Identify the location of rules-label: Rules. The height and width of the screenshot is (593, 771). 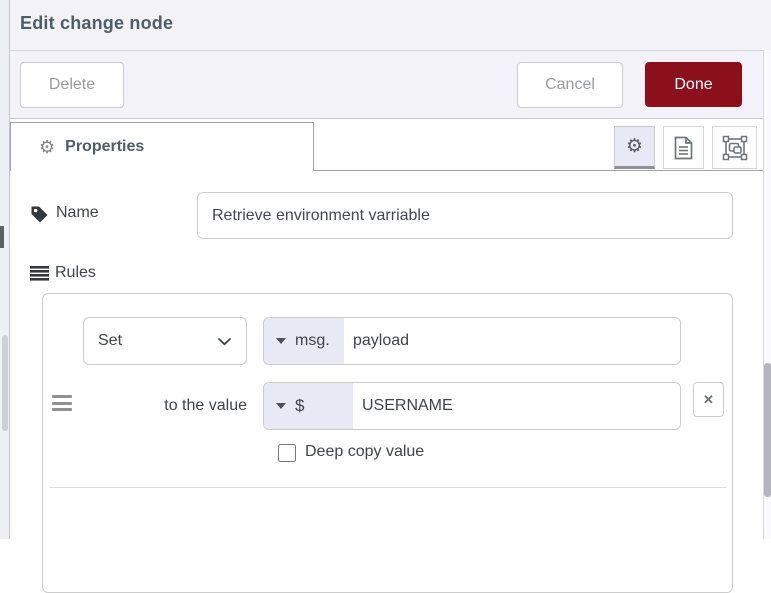
(75, 272).